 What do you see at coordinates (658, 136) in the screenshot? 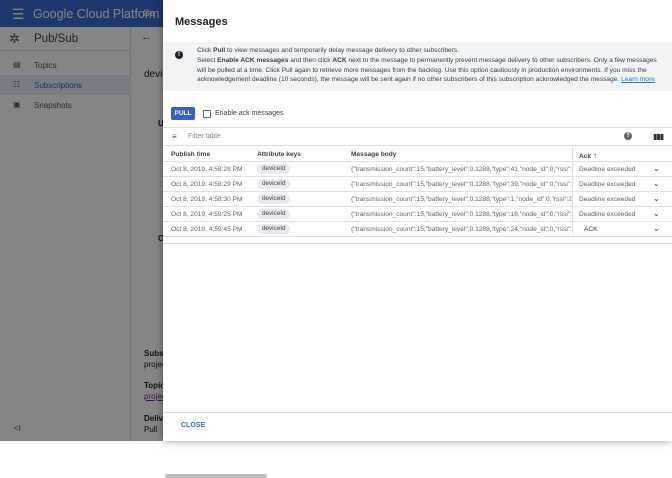
I see `column-display-icon: ▮▮▮` at bounding box center [658, 136].